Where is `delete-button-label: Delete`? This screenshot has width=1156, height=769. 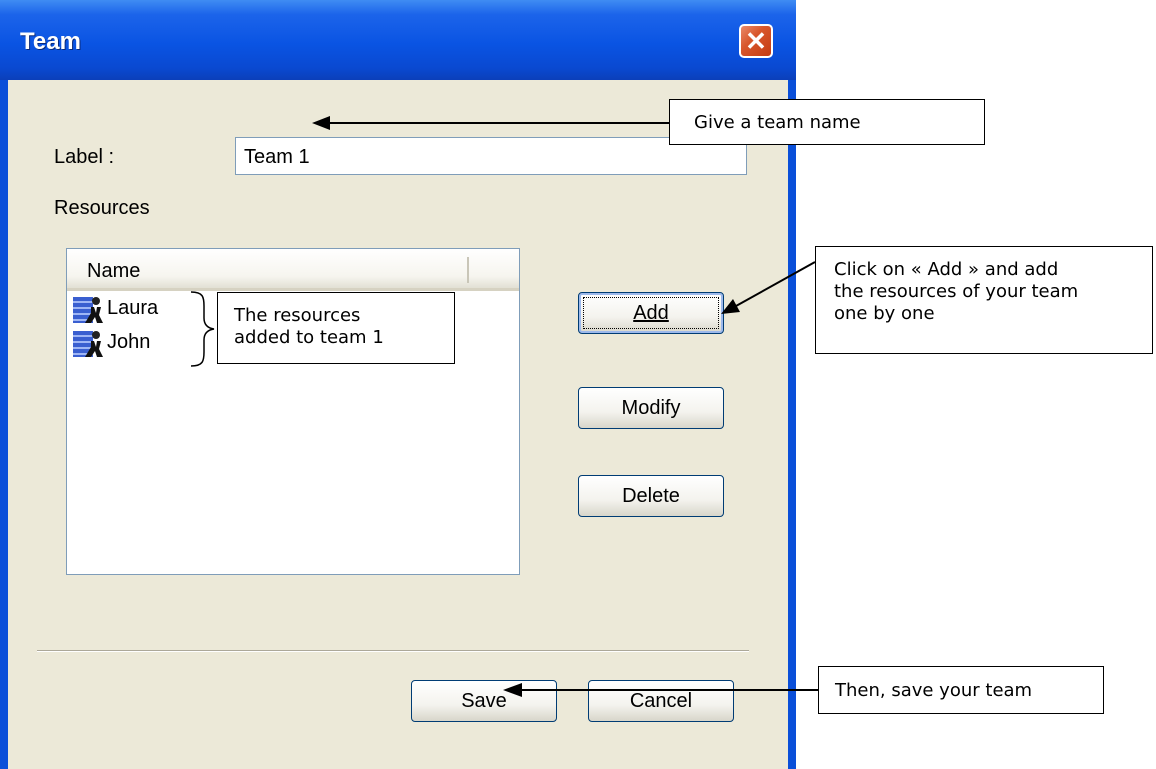 delete-button-label: Delete is located at coordinates (651, 496).